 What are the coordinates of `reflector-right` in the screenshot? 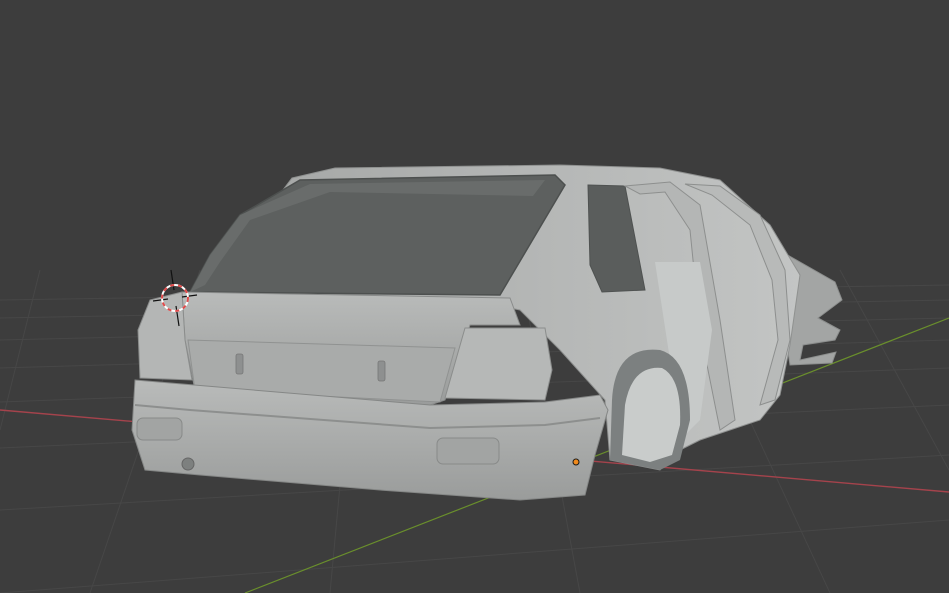 It's located at (468, 451).